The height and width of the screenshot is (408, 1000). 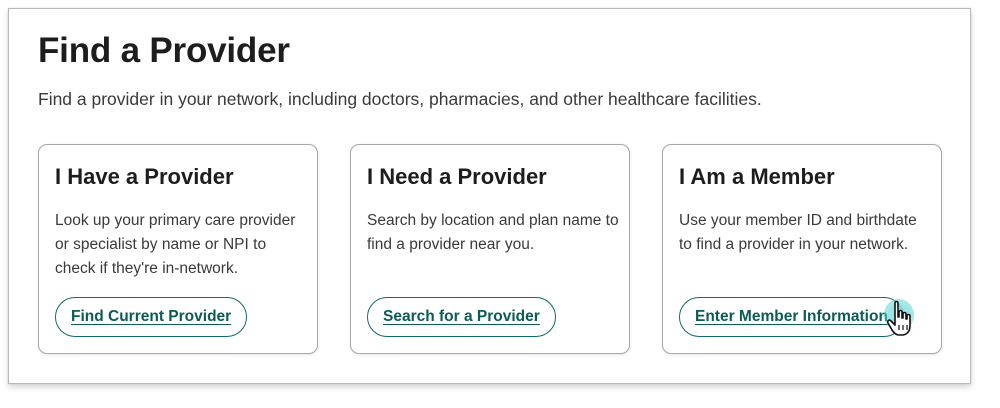 What do you see at coordinates (899, 317) in the screenshot?
I see `hand-pointer-icon` at bounding box center [899, 317].